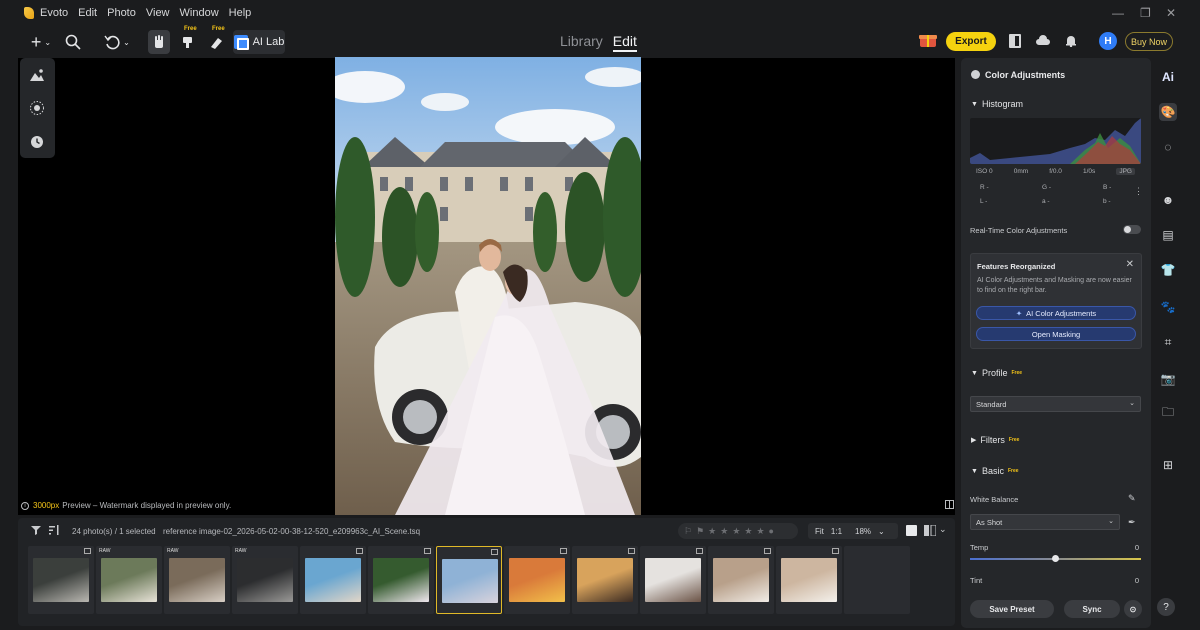  Describe the element at coordinates (688, 531) in the screenshot. I see `flag-icon: ⚐` at that location.